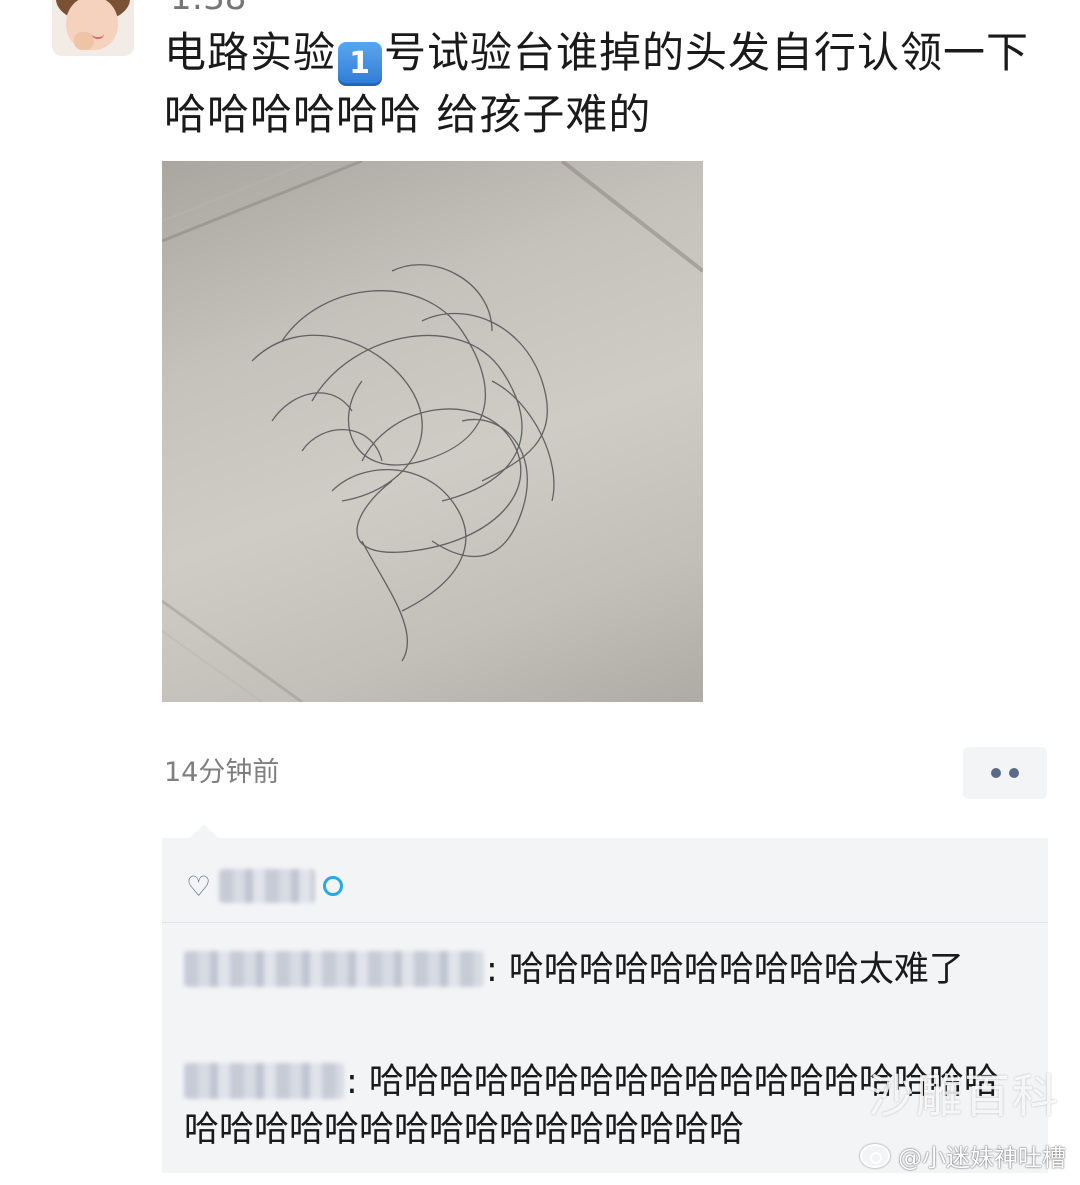 This screenshot has height=1185, width=1080. Describe the element at coordinates (204, 831) in the screenshot. I see `comment-caret` at that location.